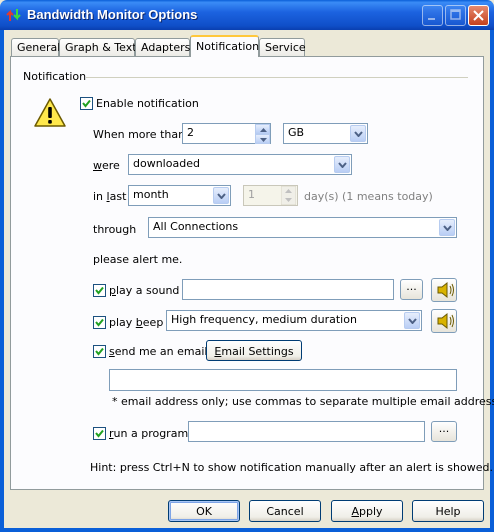 The image size is (494, 532). What do you see at coordinates (138, 259) in the screenshot?
I see `please-alert-label: please alert me.` at bounding box center [138, 259].